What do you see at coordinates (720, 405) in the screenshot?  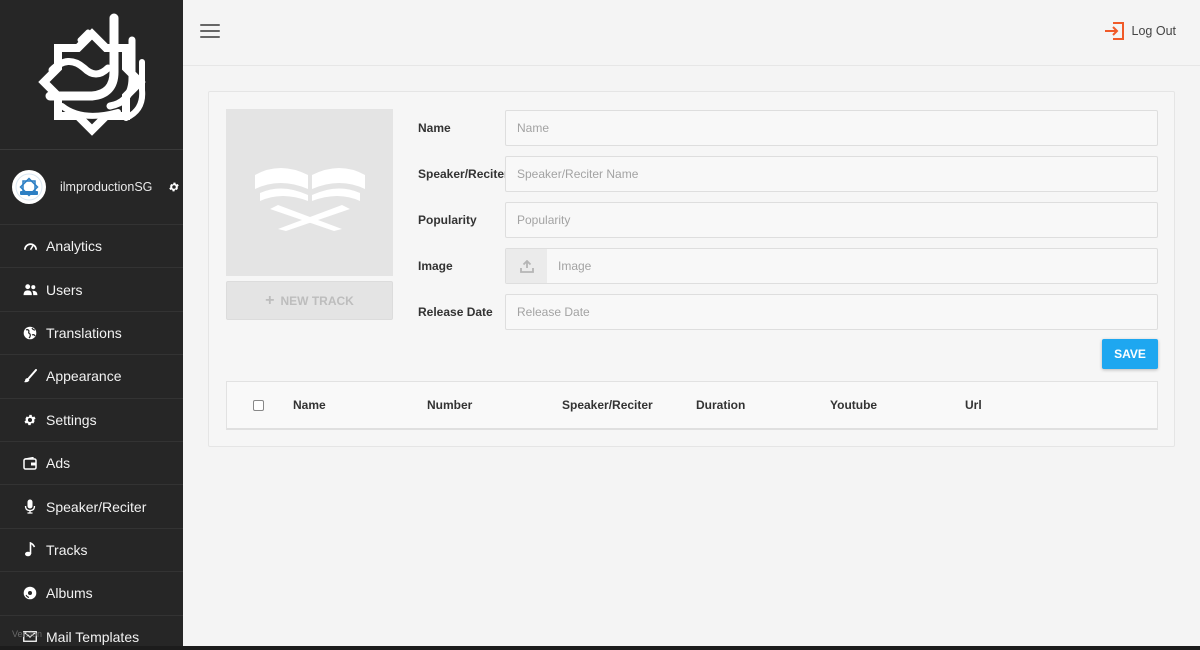 I see `column-header-duration: Duration` at bounding box center [720, 405].